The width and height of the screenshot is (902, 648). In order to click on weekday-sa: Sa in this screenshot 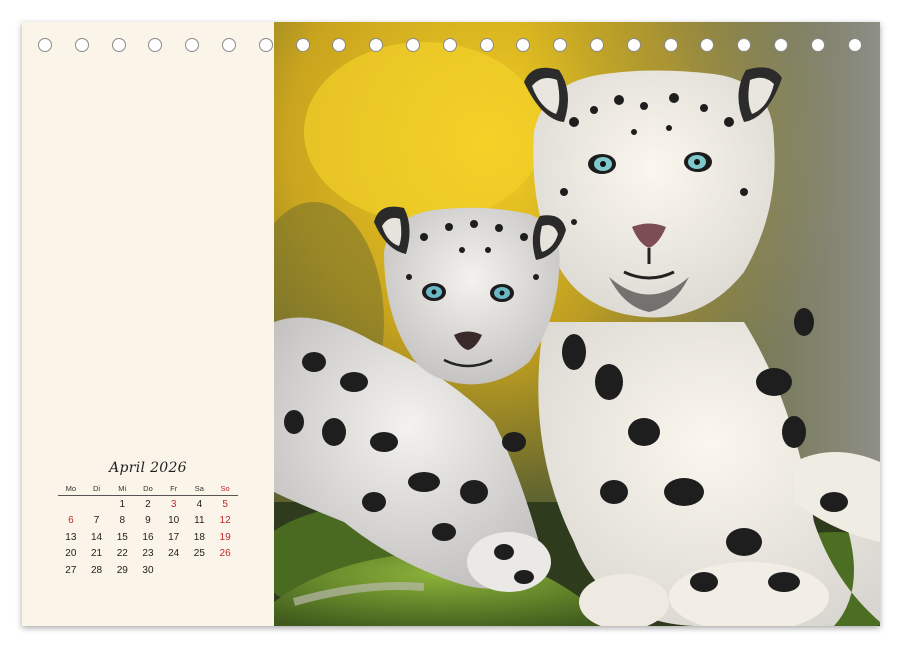, I will do `click(199, 490)`.